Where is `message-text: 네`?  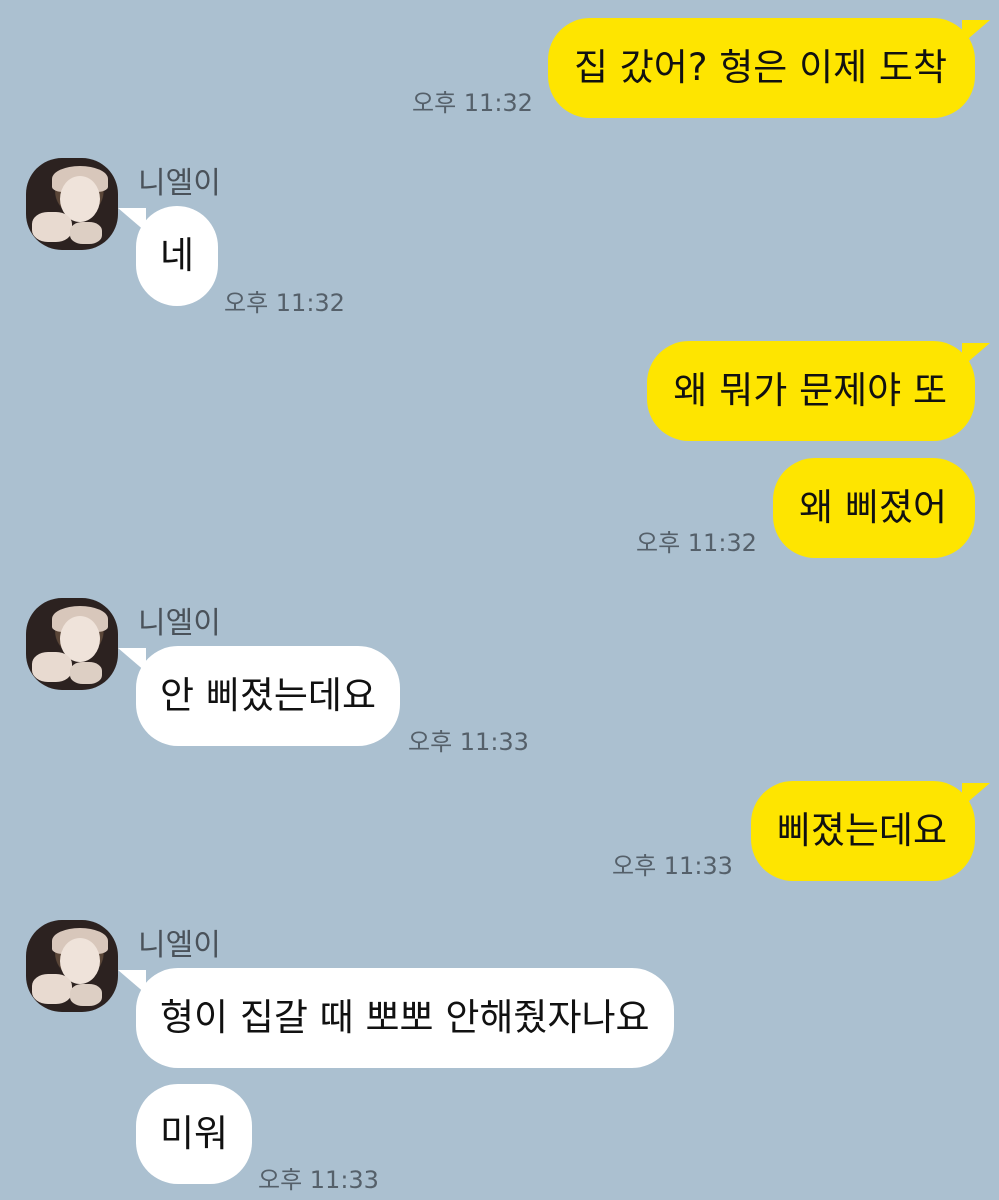 message-text: 네 is located at coordinates (177, 255).